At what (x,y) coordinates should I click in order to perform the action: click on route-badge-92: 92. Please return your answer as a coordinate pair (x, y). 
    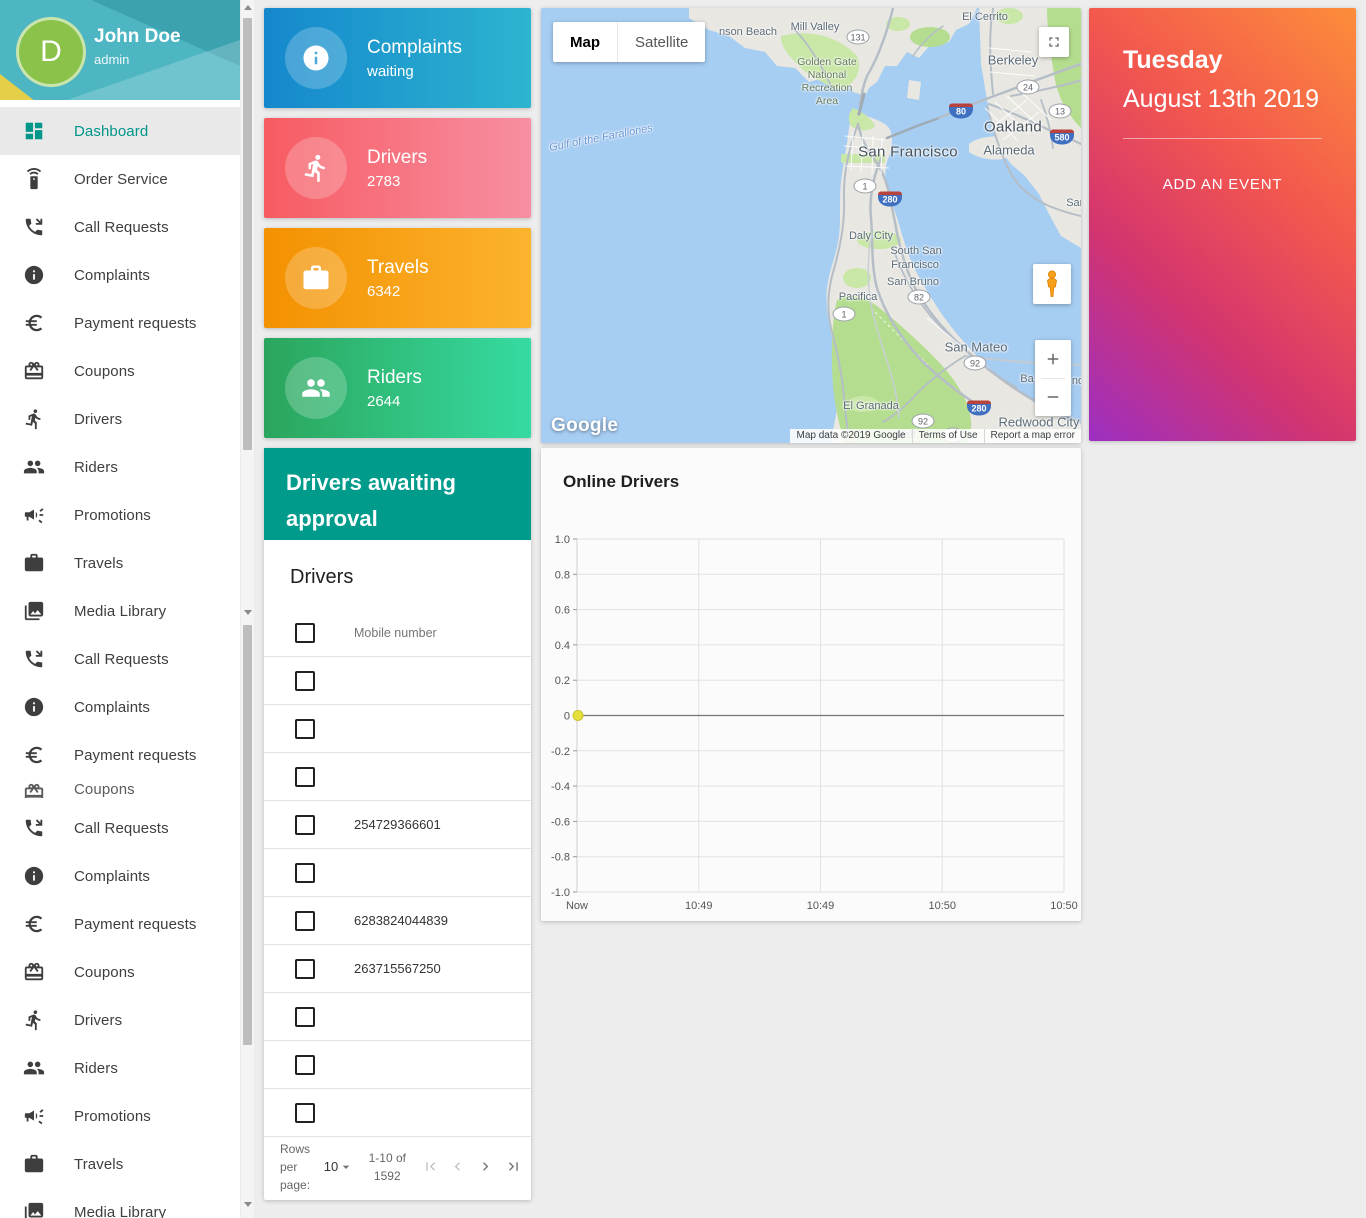
    Looking at the image, I should click on (975, 363).